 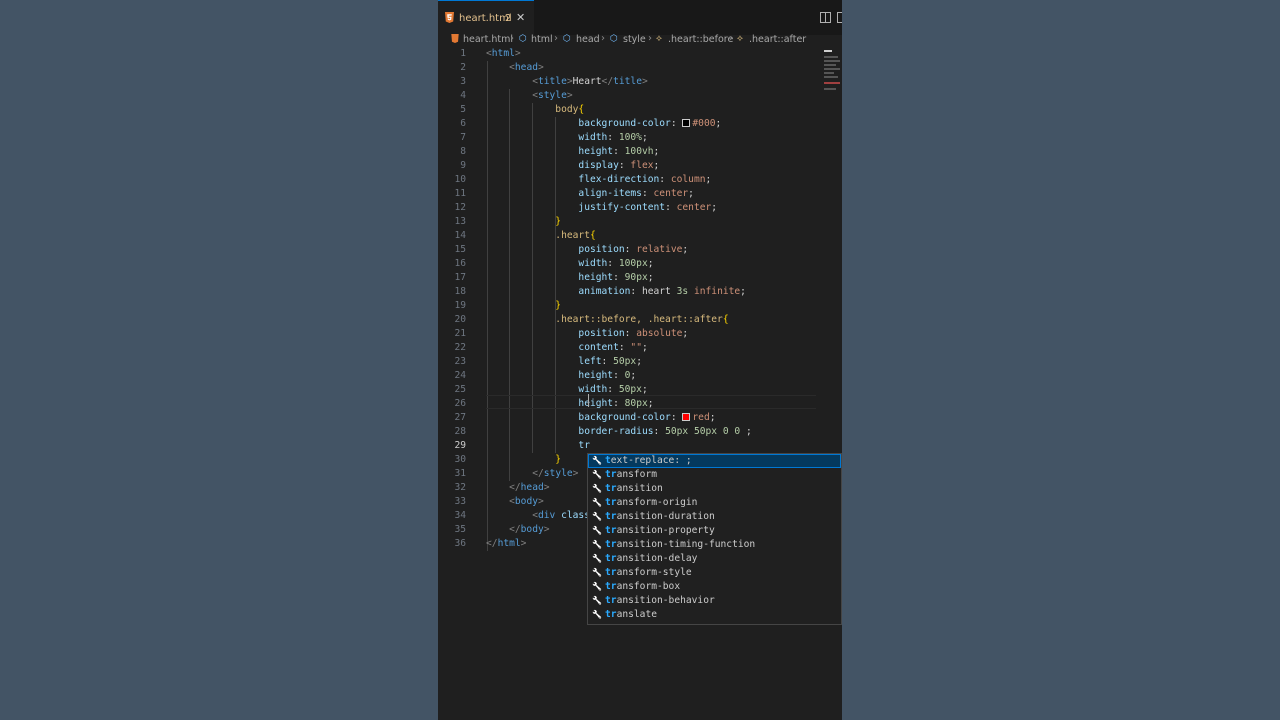 I want to click on code-line: 23 left: 50px;, so click(x=640, y=362).